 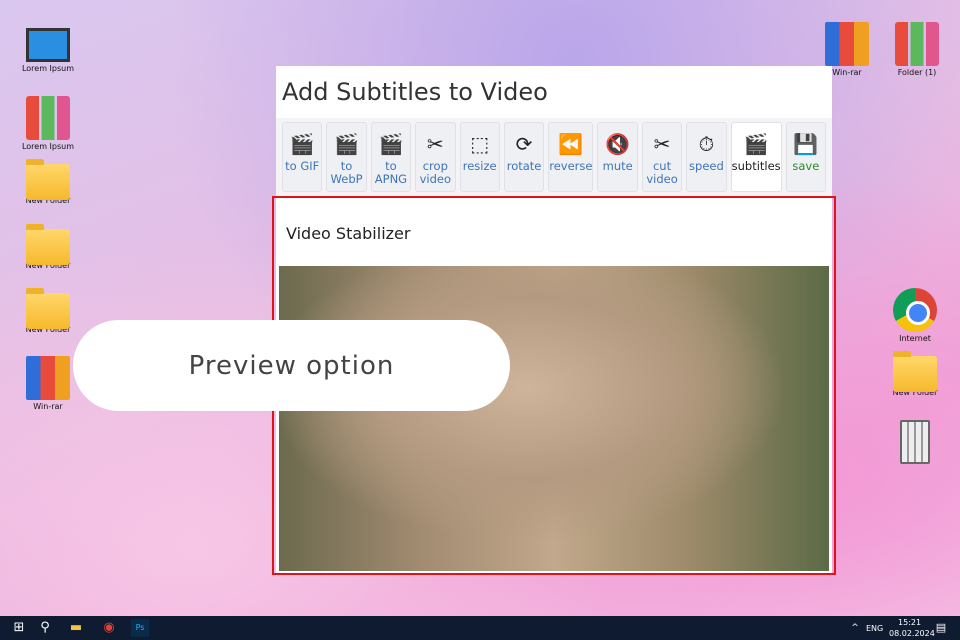 I want to click on desktop-icon-recycle-bin, so click(x=915, y=443).